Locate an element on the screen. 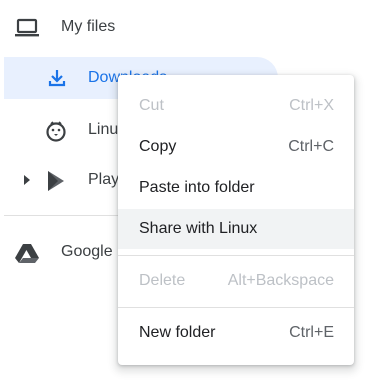  menu-item-shortcut: Ctrl+C is located at coordinates (311, 146).